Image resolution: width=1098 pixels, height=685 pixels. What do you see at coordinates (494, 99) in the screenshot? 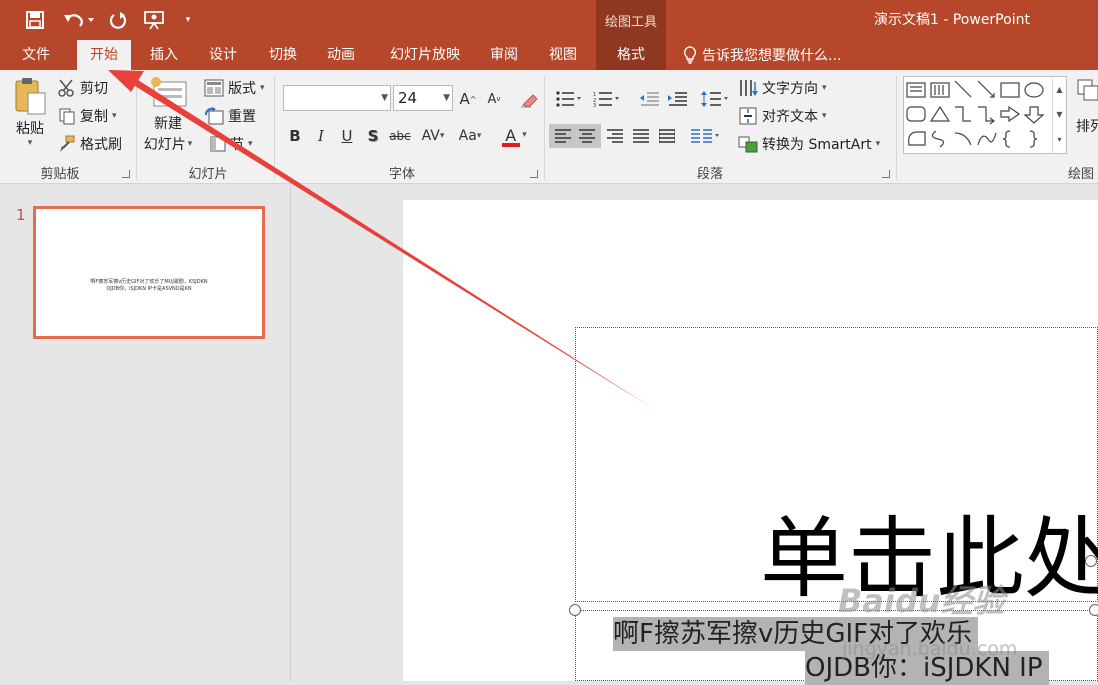
I see `shrink-font-icon: Av` at bounding box center [494, 99].